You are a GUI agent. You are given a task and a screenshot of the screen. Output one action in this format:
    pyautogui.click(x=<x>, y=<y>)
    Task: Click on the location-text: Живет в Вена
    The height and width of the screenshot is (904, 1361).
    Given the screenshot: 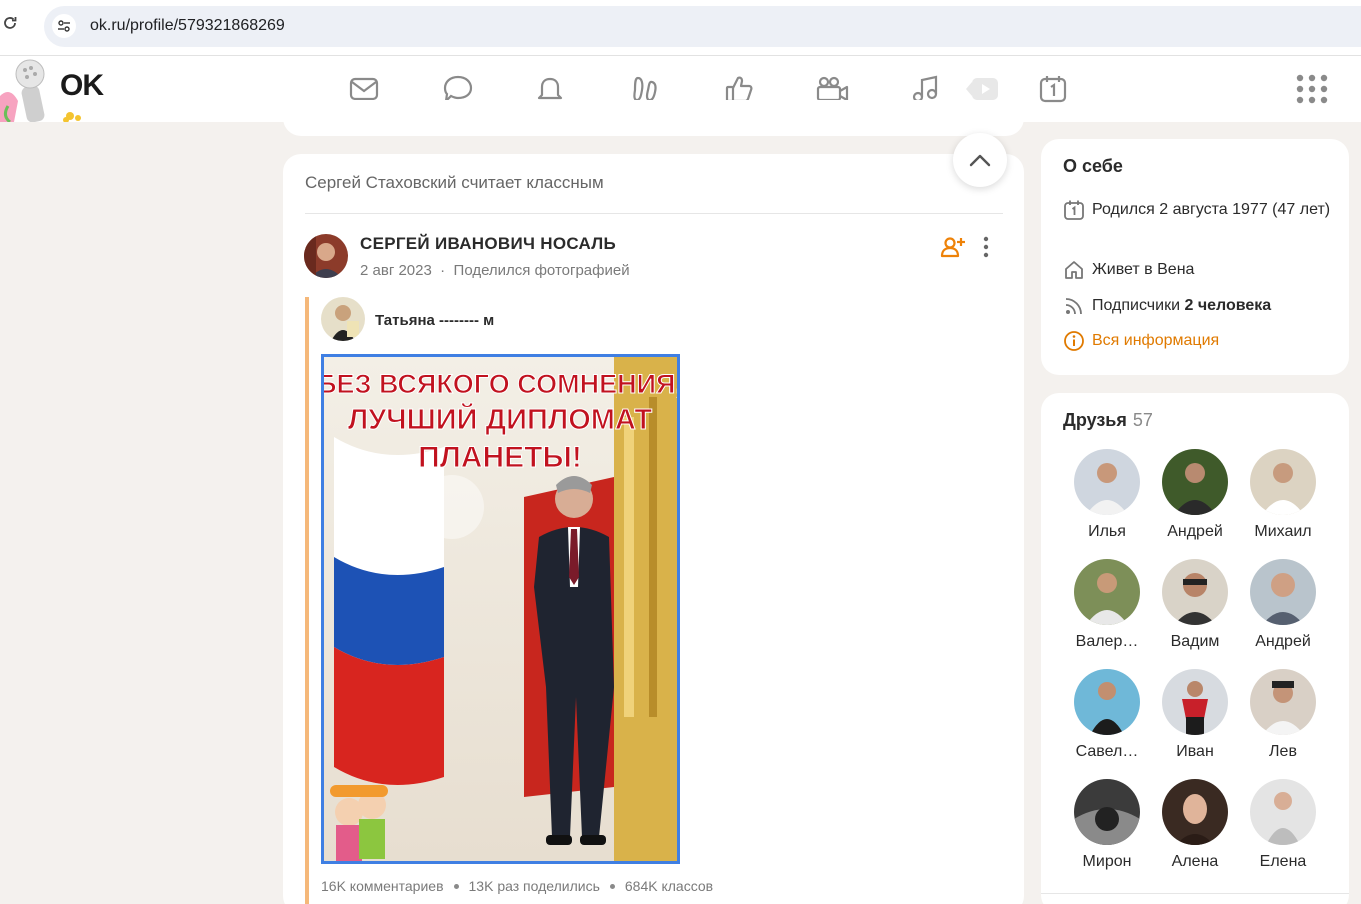 What is the action you would take?
    pyautogui.click(x=1143, y=269)
    